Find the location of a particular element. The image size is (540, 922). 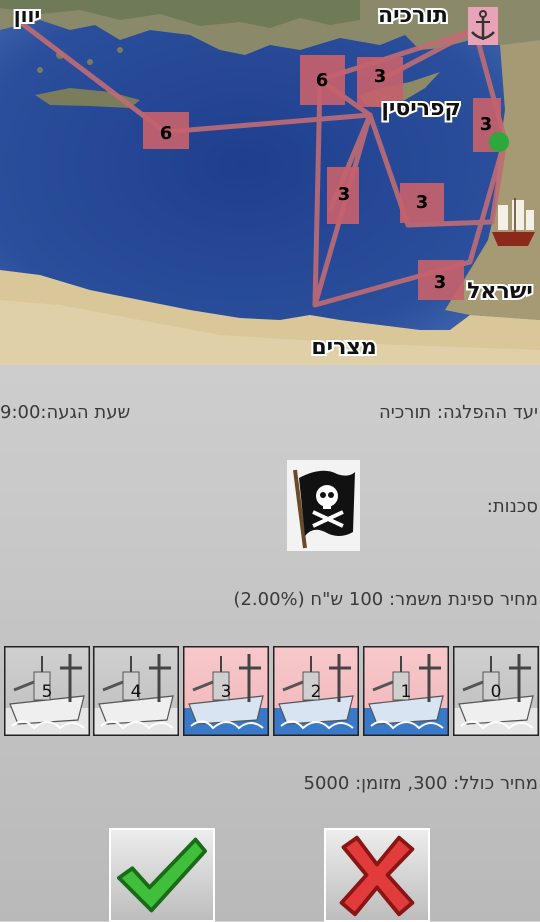

guard-ship-count-label: 1 is located at coordinates (406, 692).